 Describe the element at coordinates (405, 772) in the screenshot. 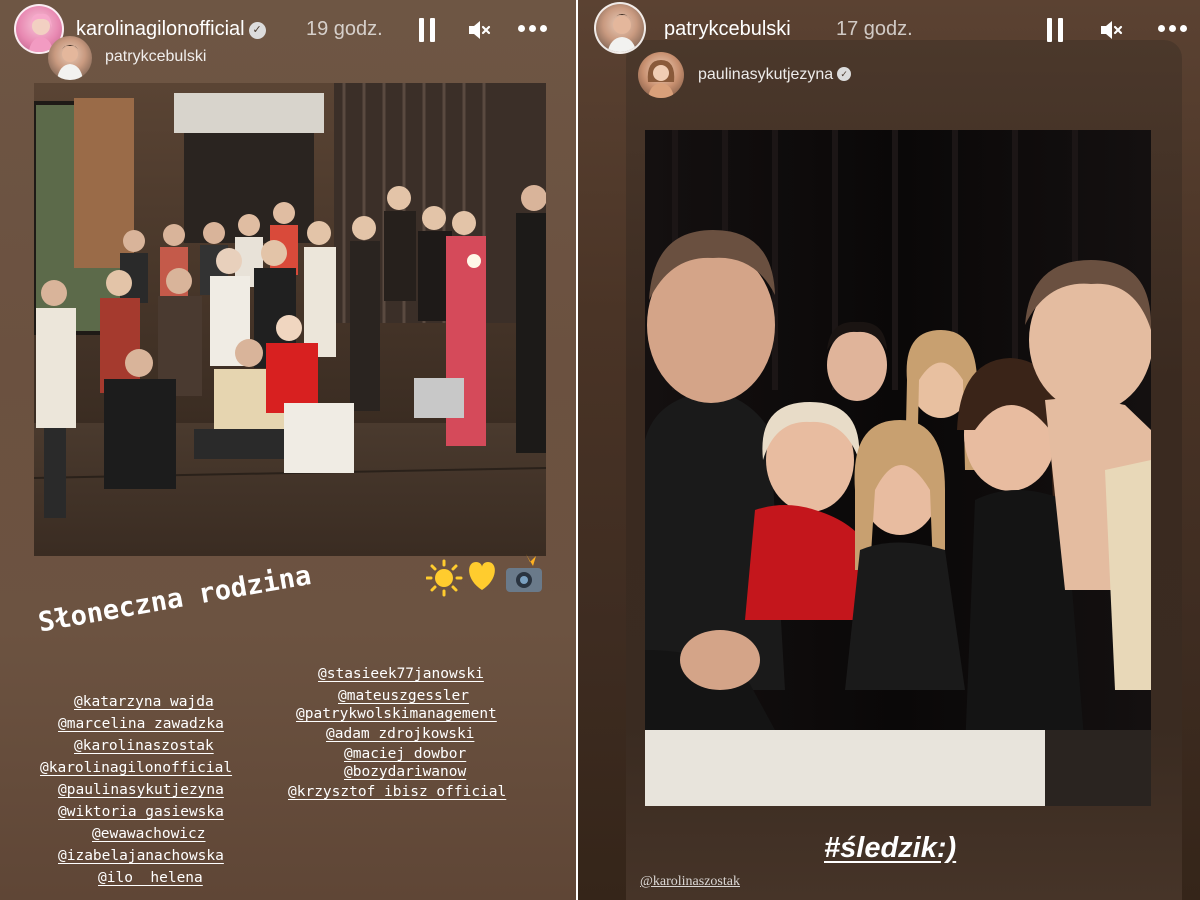

I see `mention-link: @bozydariwanow` at that location.